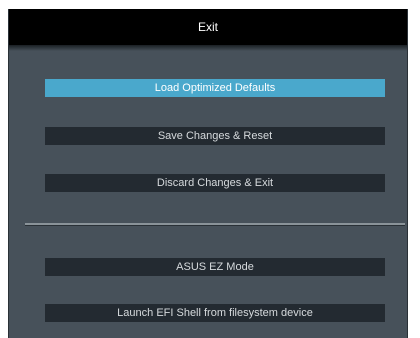  I want to click on discard-changes-exit-button: Discard Changes & Exit, so click(215, 183).